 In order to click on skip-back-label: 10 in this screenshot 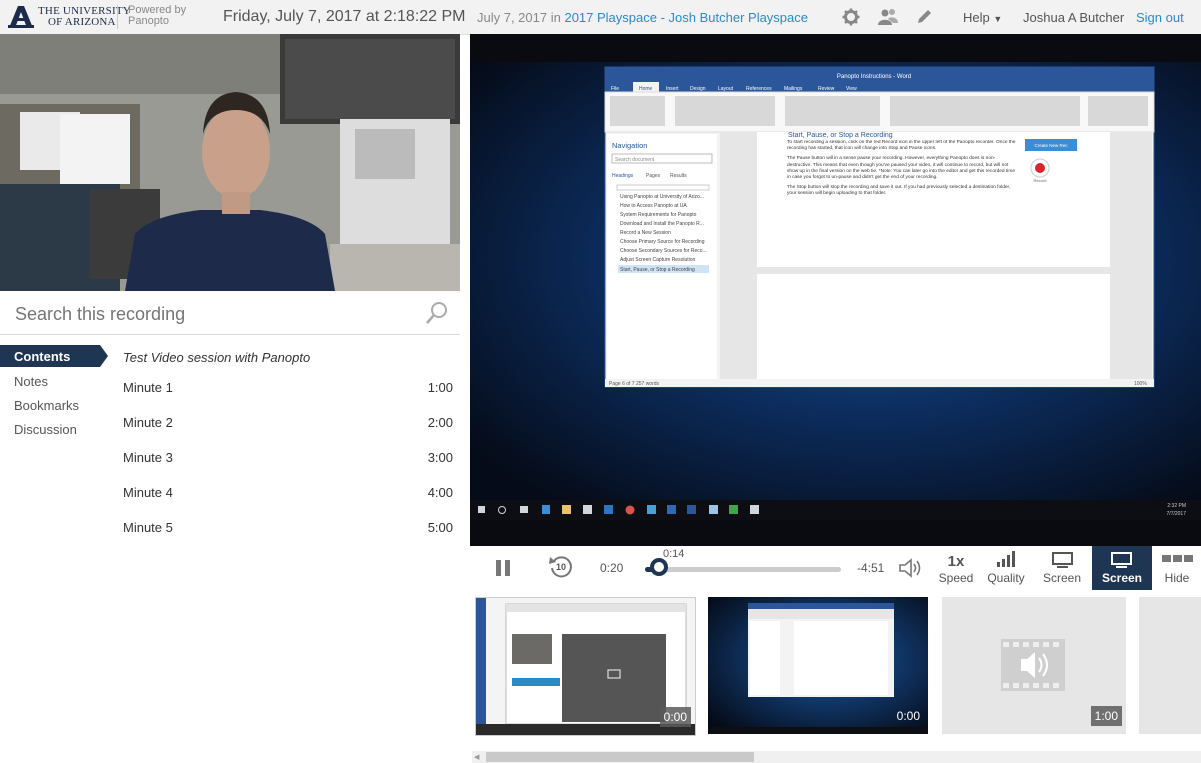, I will do `click(560, 567)`.